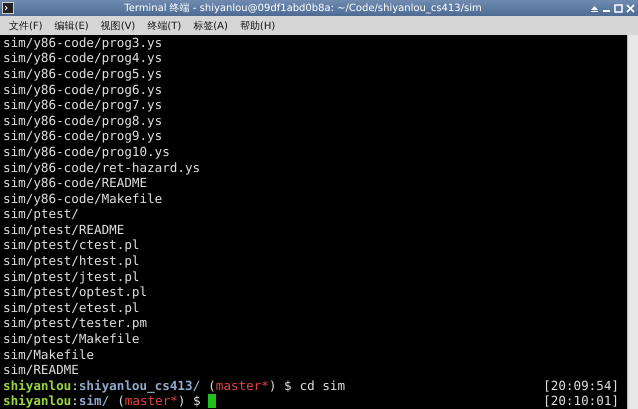  I want to click on output-line: sim/ptest/etest.pl, so click(71, 308).